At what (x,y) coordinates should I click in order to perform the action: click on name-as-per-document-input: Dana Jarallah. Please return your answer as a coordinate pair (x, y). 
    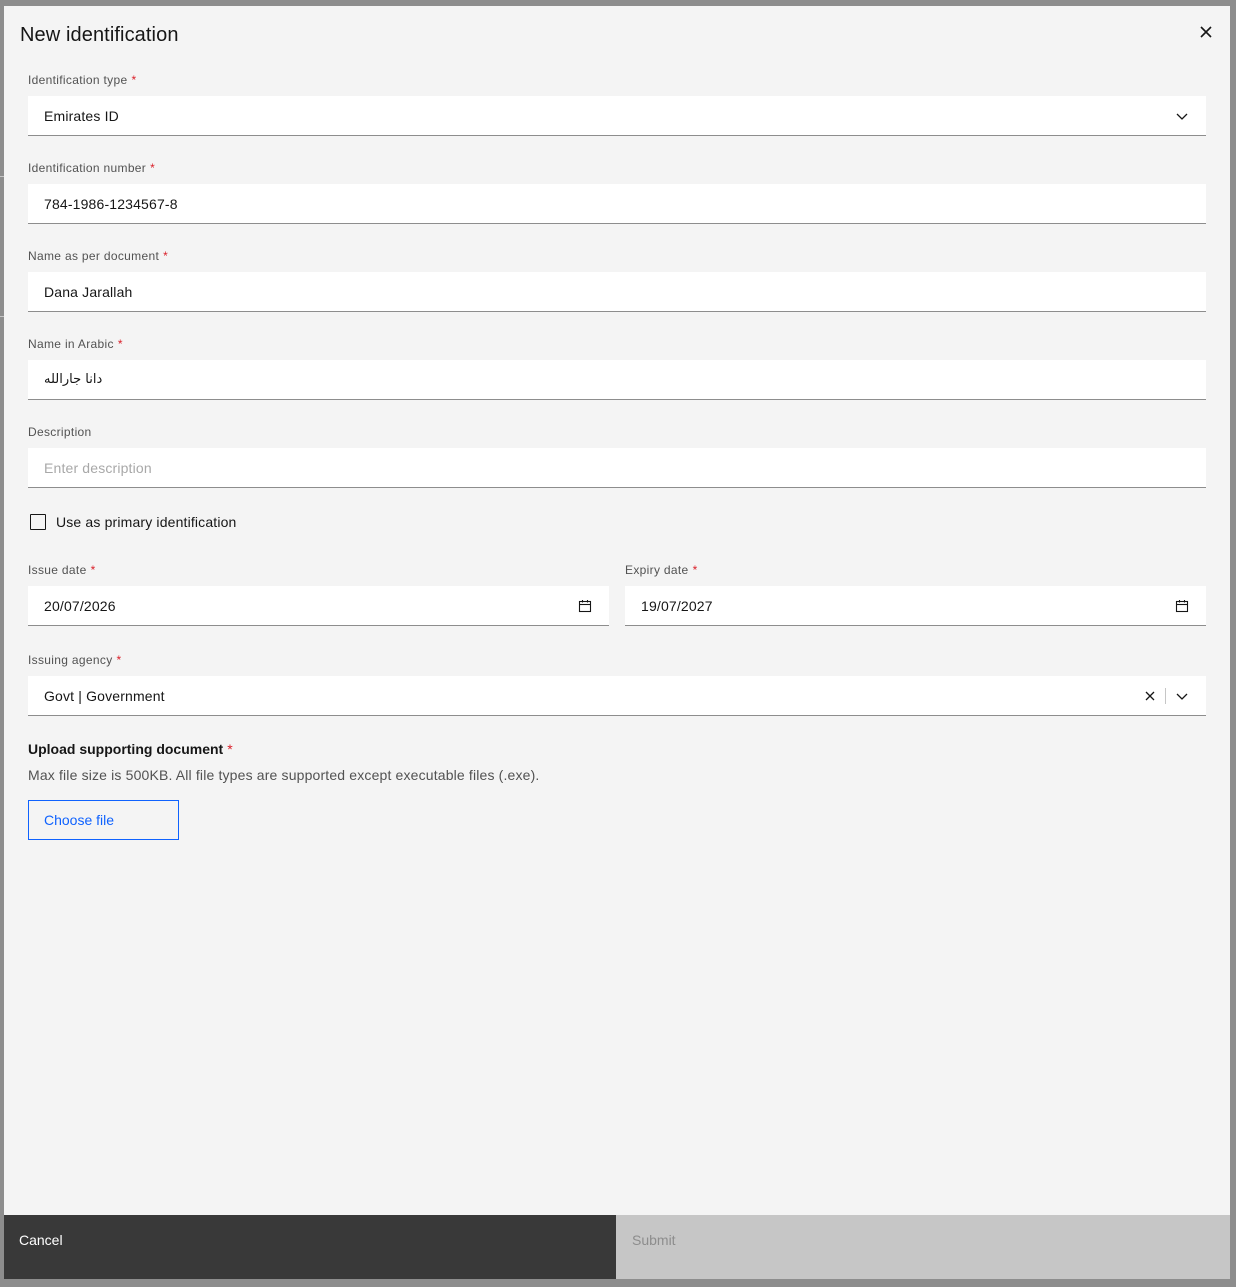
    Looking at the image, I should click on (617, 292).